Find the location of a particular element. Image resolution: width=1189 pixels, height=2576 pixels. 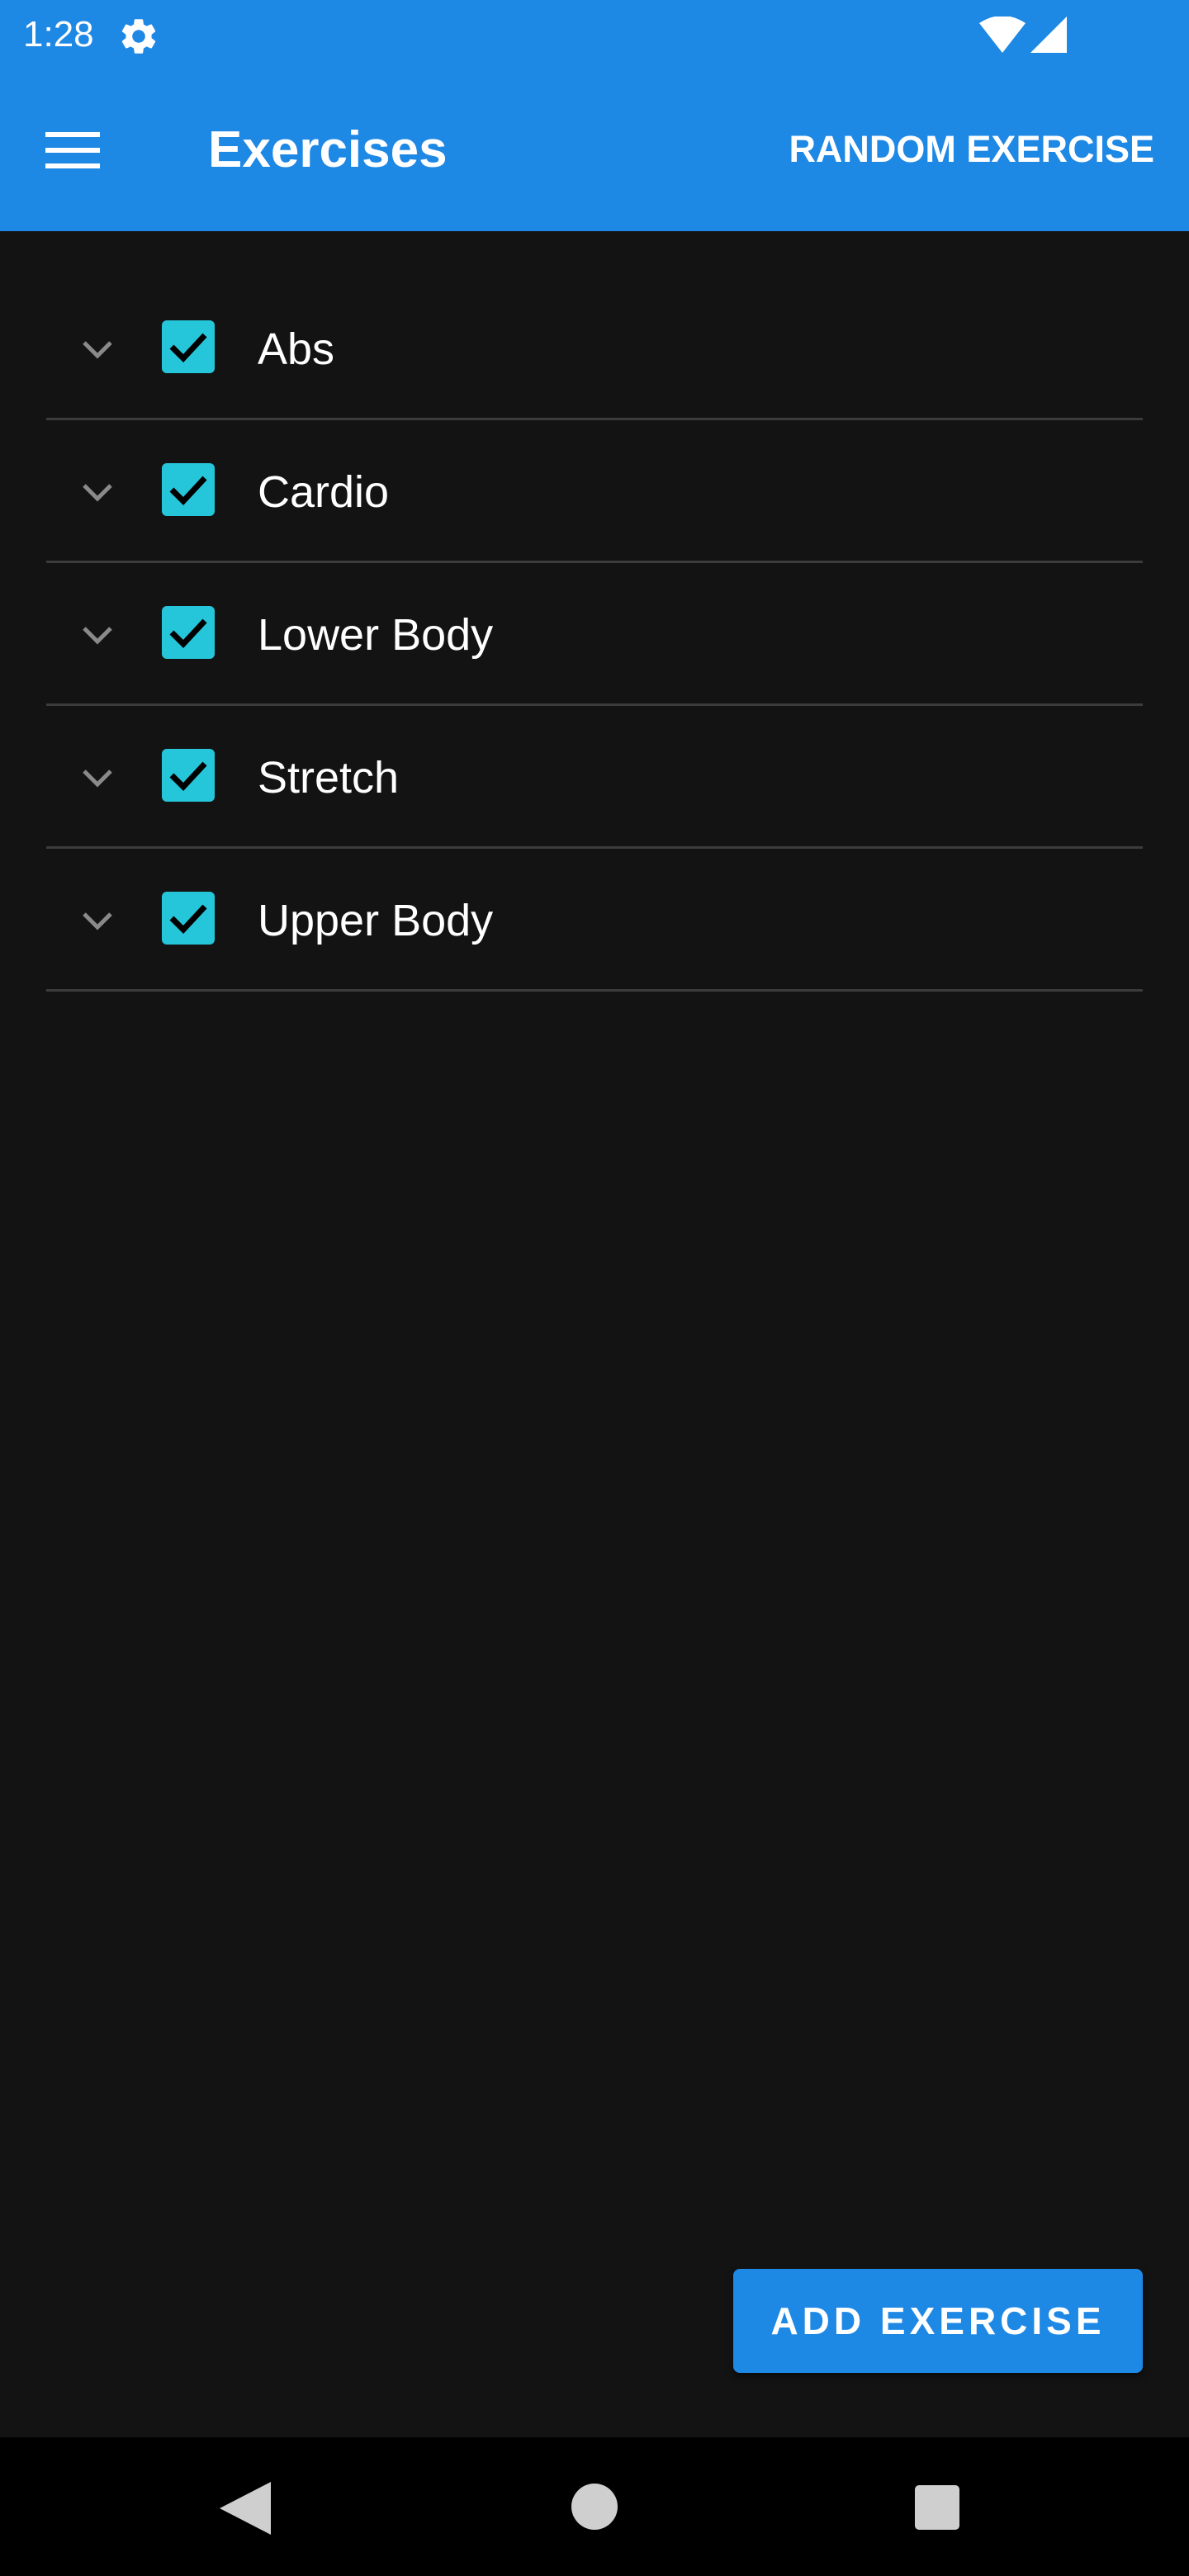

recents-icon is located at coordinates (937, 2507).